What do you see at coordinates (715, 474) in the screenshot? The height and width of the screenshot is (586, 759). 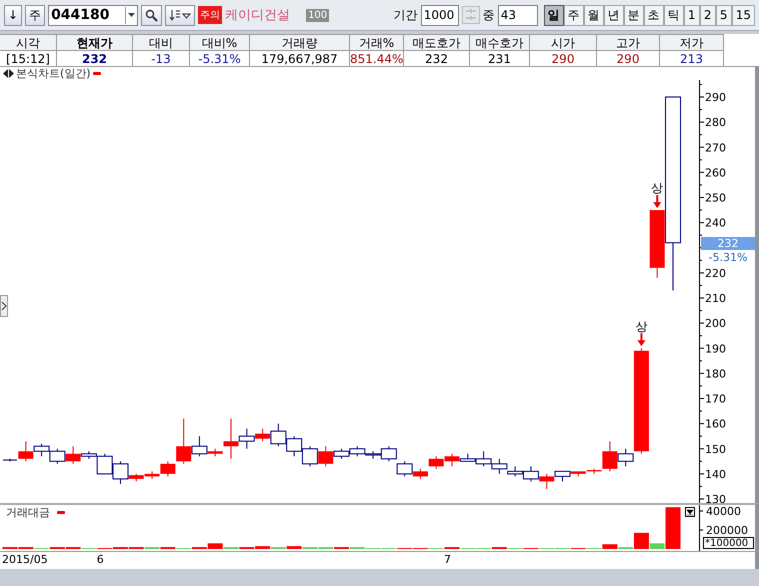 I see `axis-label: 140` at bounding box center [715, 474].